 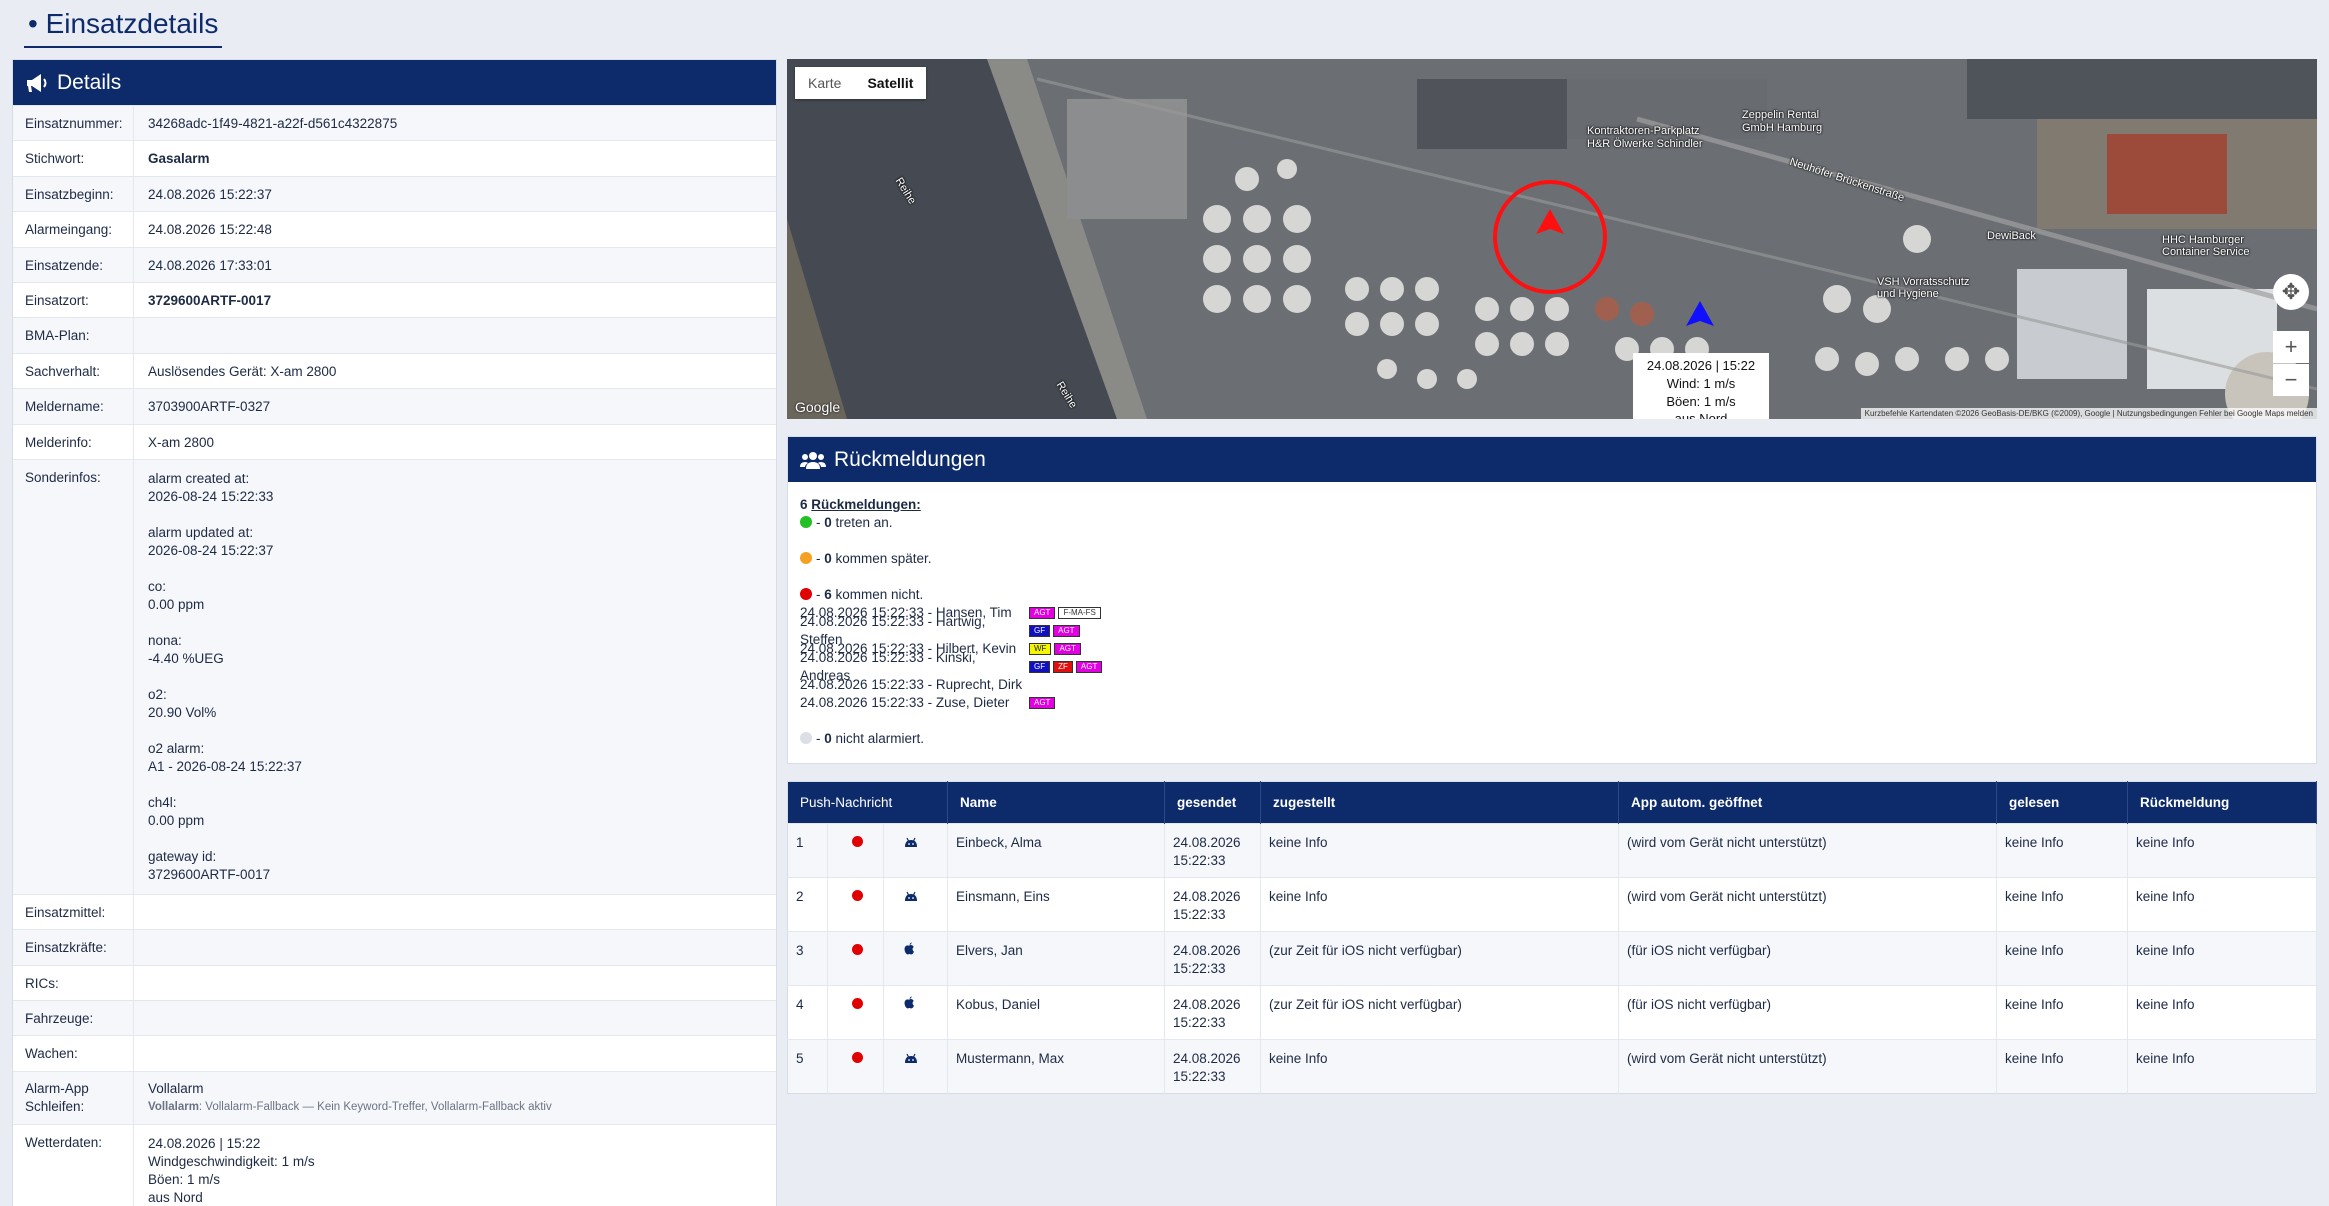 What do you see at coordinates (211, 496) in the screenshot?
I see `sonderinfo-line: 2026-08-24 15:22:33` at bounding box center [211, 496].